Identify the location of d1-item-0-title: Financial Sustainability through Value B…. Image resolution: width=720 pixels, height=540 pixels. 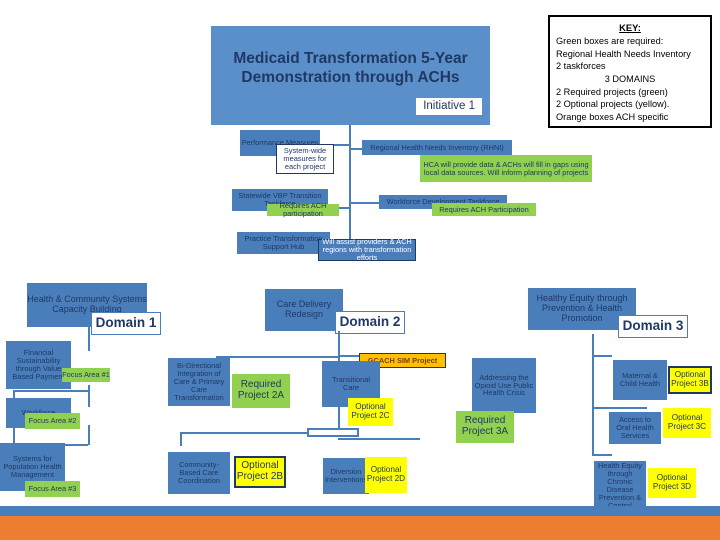
(38, 364).